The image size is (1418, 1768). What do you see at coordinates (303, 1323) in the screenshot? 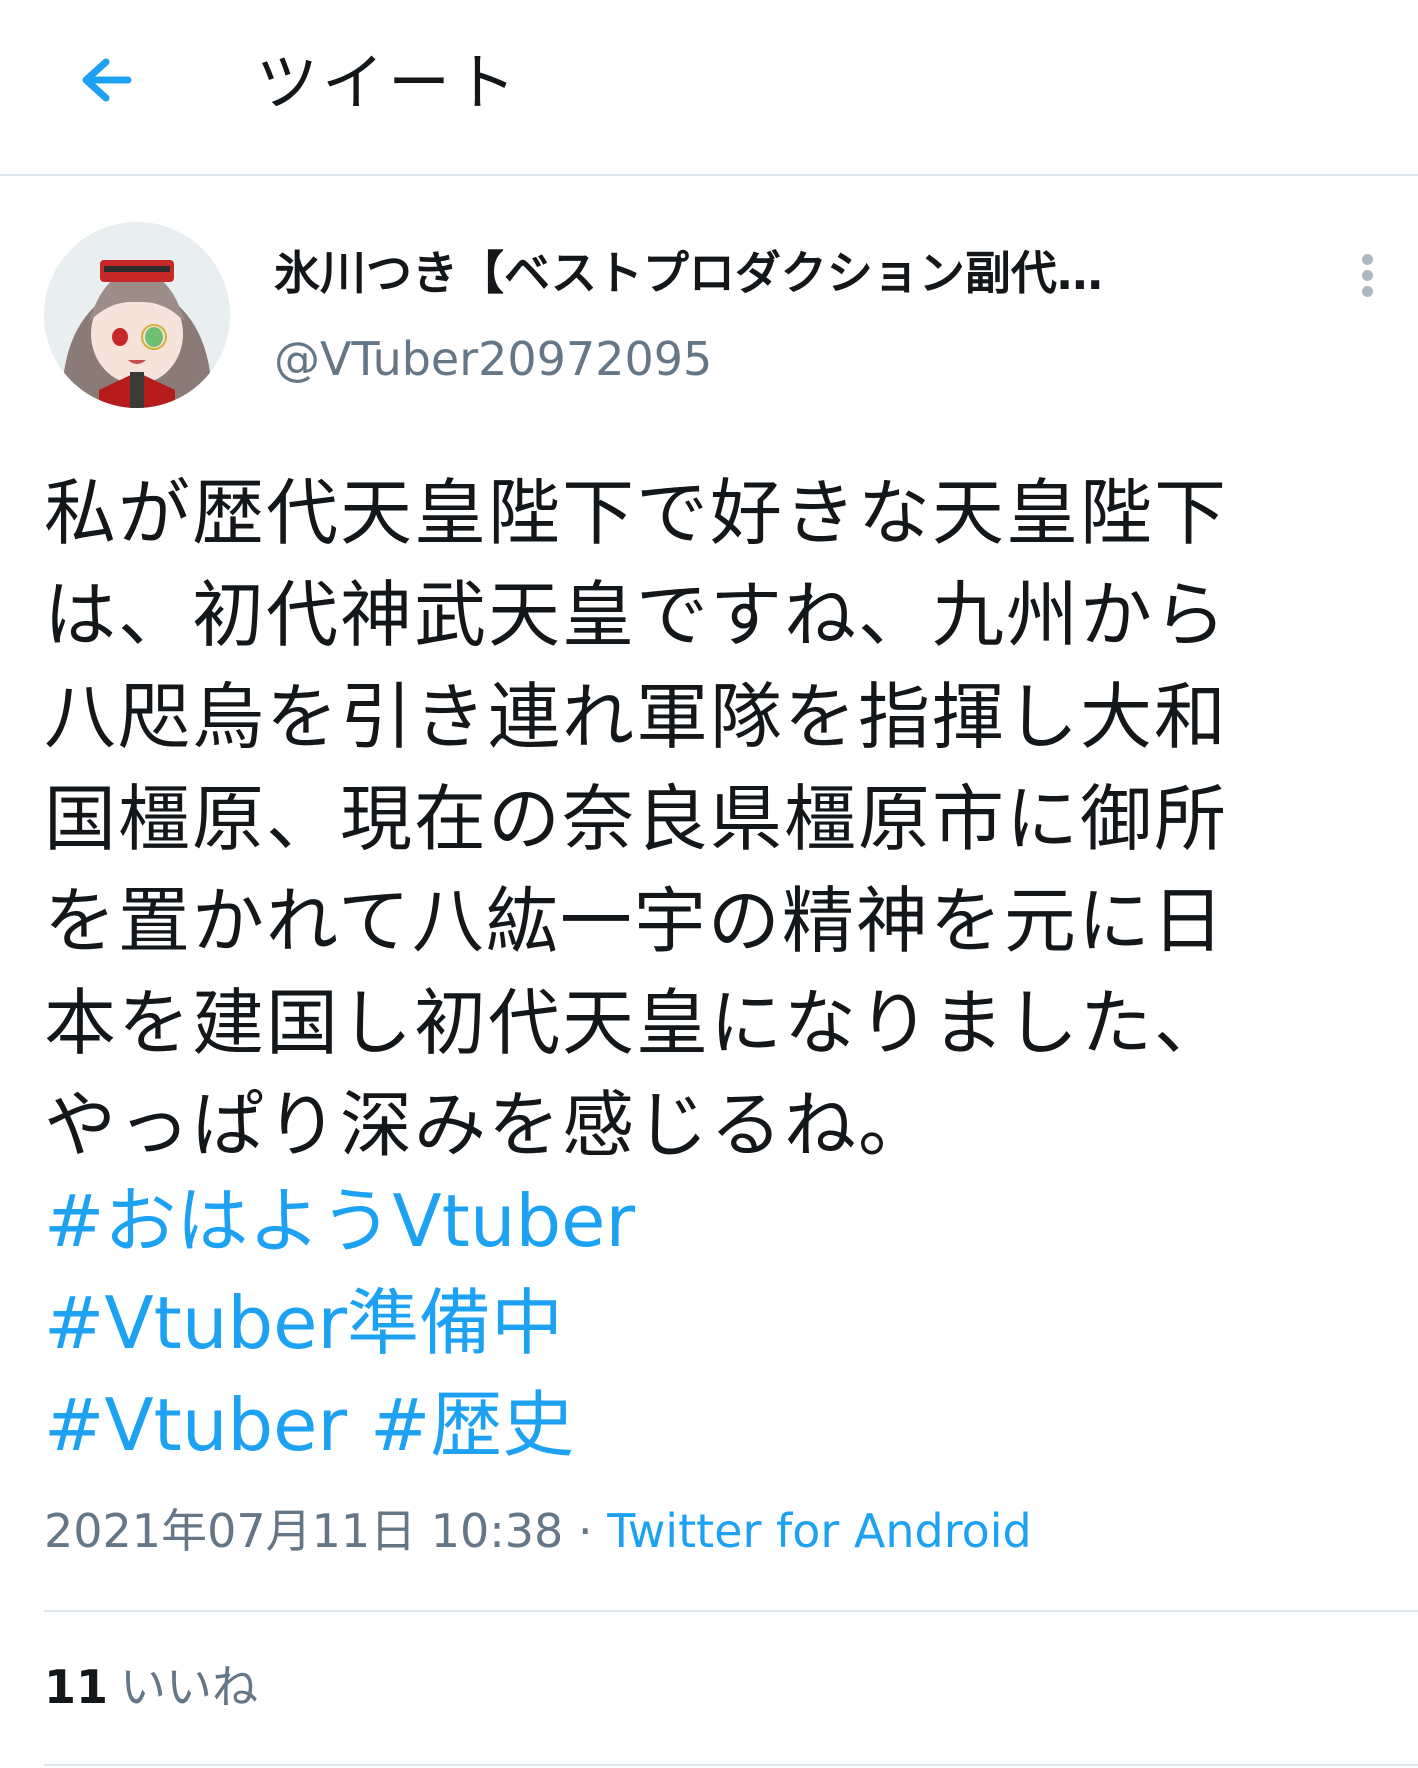
I see `hashtag-link: #Vtuber準備中` at bounding box center [303, 1323].